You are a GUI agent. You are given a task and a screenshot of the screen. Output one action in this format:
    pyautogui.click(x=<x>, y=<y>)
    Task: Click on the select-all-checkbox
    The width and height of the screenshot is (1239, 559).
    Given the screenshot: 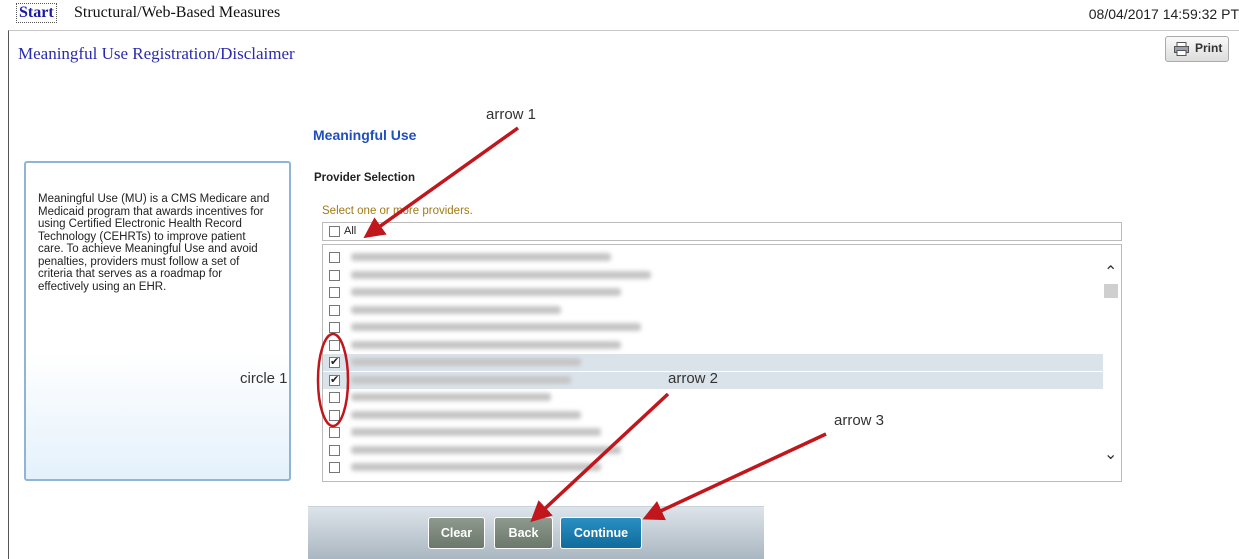 What is the action you would take?
    pyautogui.click(x=334, y=231)
    